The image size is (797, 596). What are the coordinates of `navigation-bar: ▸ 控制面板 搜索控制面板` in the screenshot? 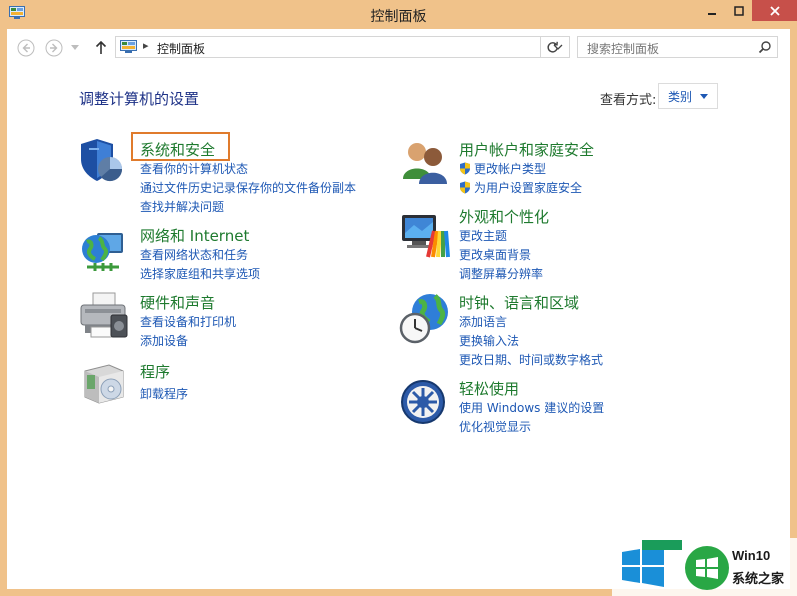 It's located at (398, 47).